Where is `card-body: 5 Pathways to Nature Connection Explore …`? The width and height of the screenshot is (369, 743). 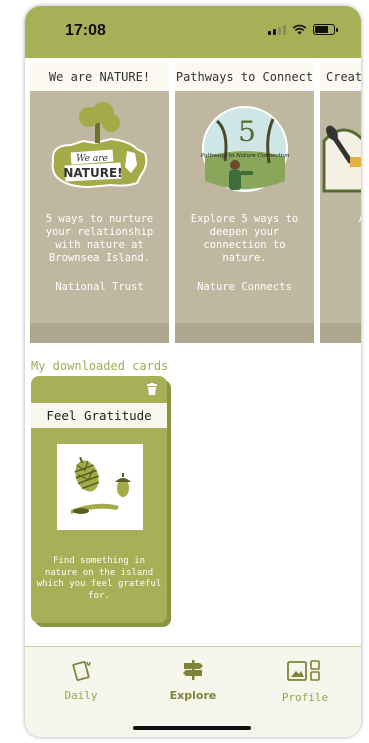 card-body: 5 Pathways to Nature Connection Explore … is located at coordinates (244, 217).